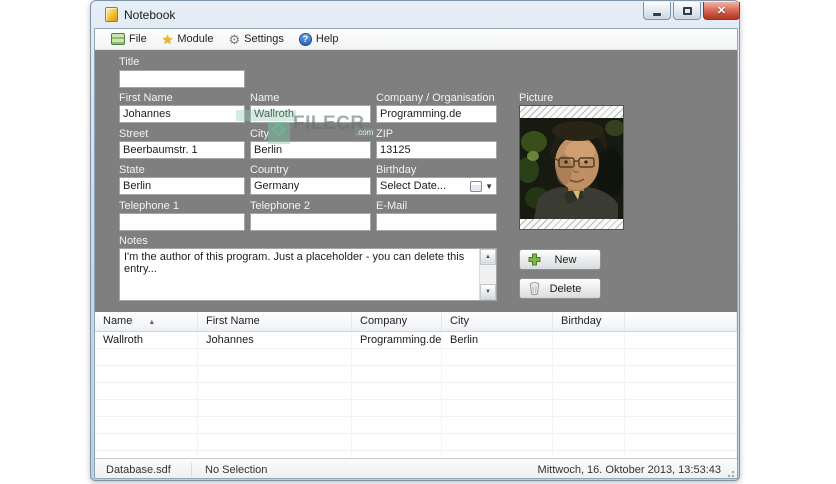 This screenshot has height=484, width=836. I want to click on title-bar: Notebook ✕, so click(415, 14).